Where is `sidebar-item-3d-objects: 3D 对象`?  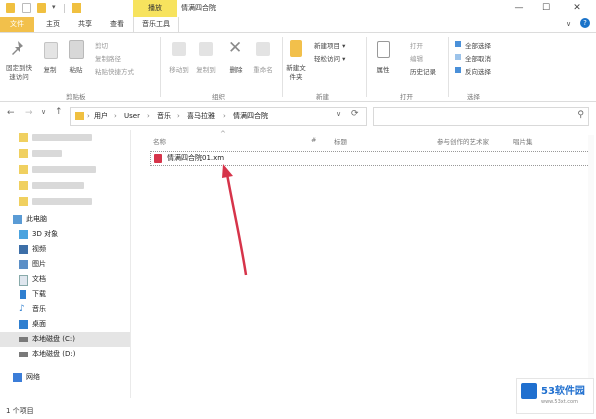
sidebar-item-3d-objects: 3D 对象 is located at coordinates (72, 234).